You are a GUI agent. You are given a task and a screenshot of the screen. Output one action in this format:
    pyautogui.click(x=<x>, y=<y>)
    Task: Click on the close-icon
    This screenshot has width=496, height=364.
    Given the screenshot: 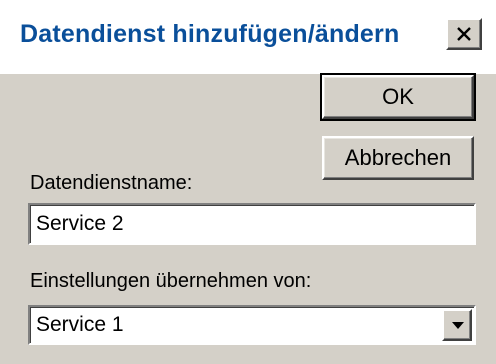 What is the action you would take?
    pyautogui.click(x=464, y=34)
    